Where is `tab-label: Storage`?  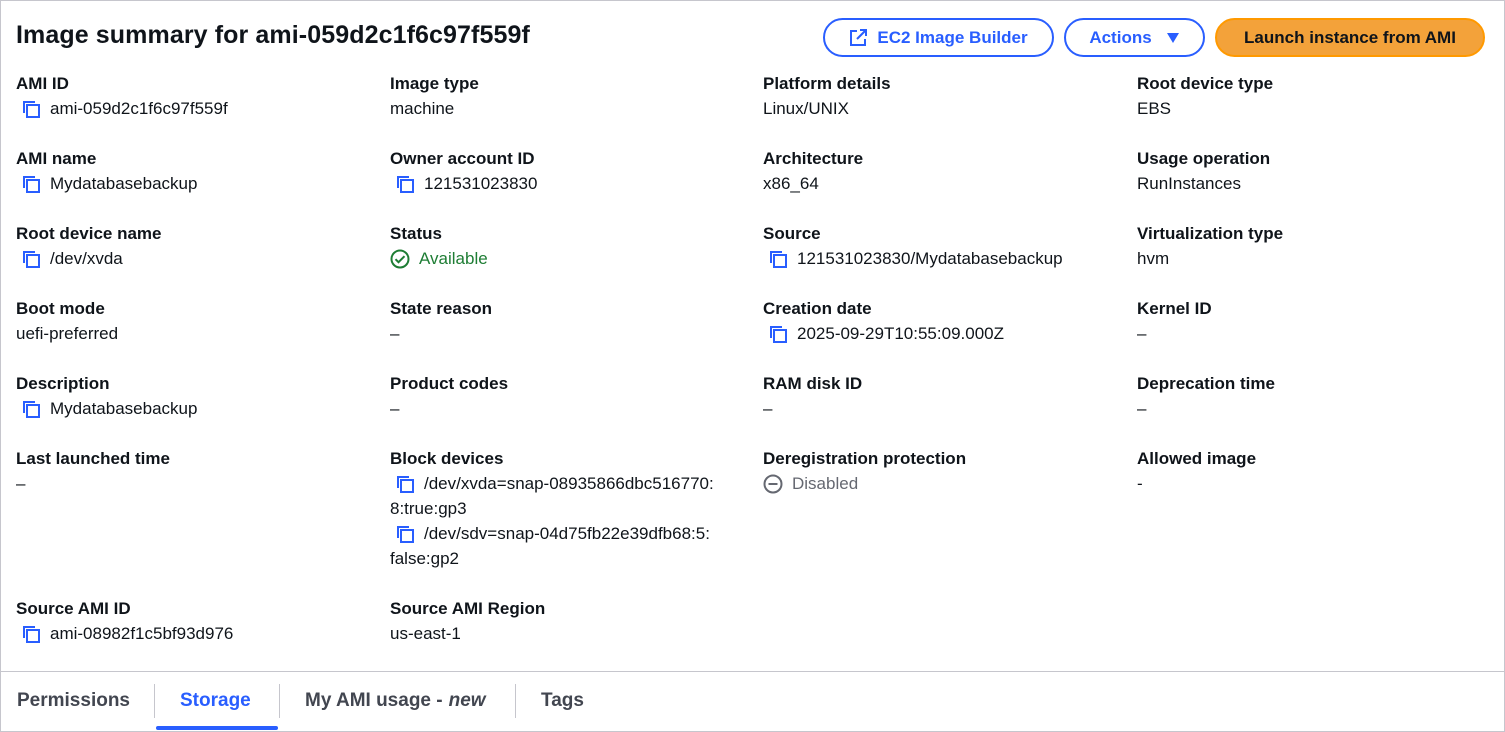 tab-label: Storage is located at coordinates (215, 700).